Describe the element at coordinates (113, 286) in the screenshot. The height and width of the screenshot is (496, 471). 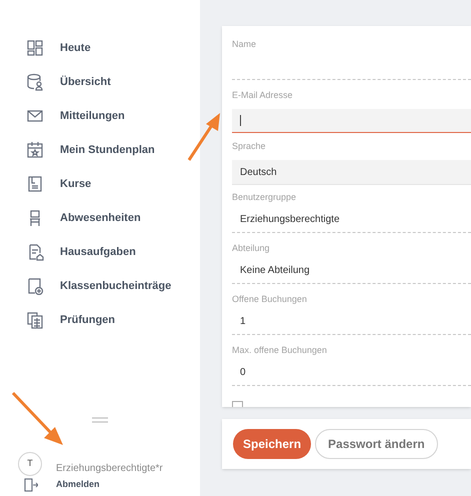
I see `sidebar-item: Klassenbucheinträge` at that location.